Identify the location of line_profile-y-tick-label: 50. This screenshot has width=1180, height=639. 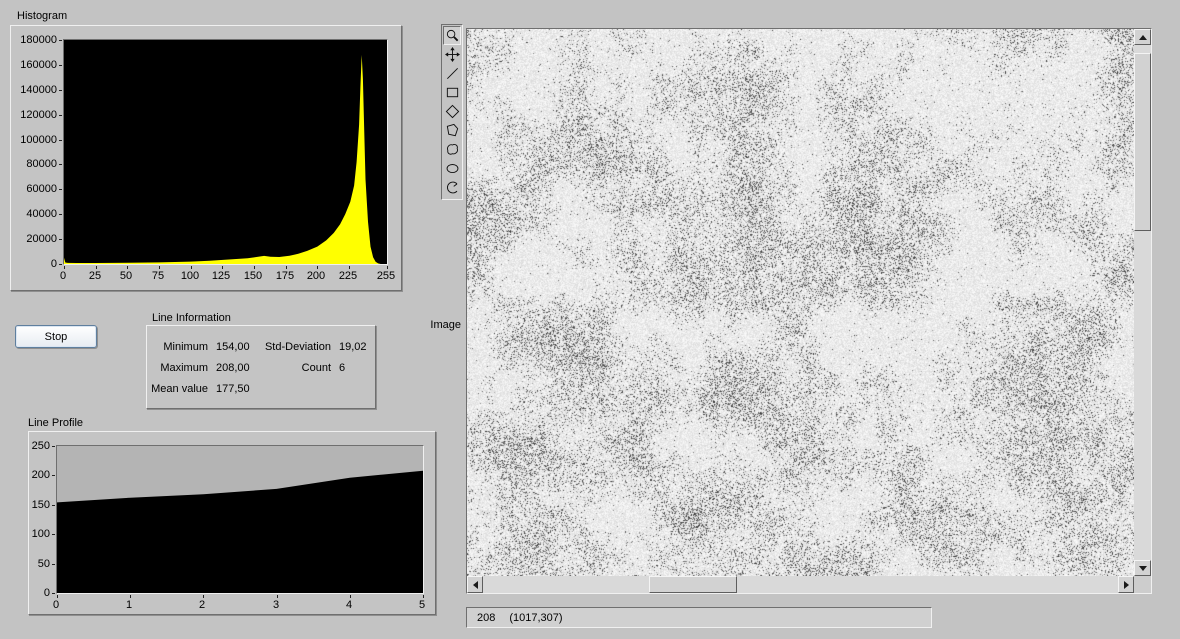
(43, 564).